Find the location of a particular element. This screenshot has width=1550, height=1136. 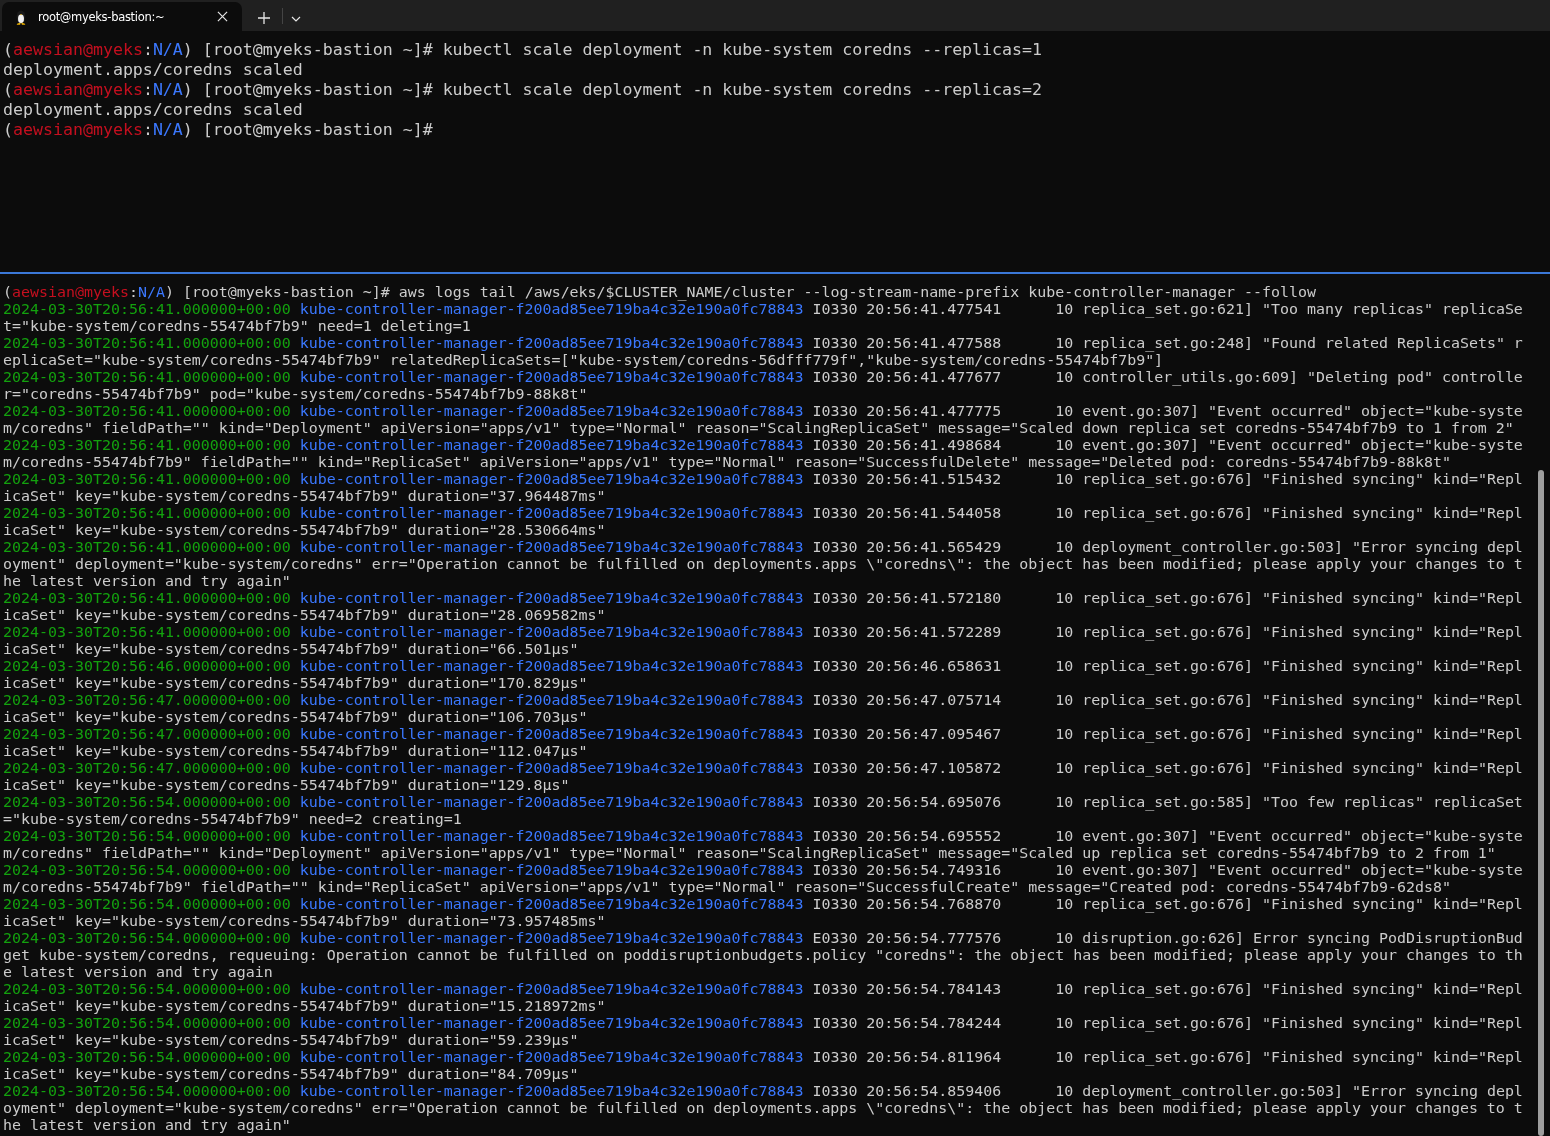

log-entry: 2024-03-30T20:56:41.000000+00:00 kube-controller-manager-f200ad85ee719ba4c32e190a0fc78843 I0330 20:56:41.544058 10 replica_set.go:676] "Finished syncing" kind="ReplicaSet" key="kube-system/coredns-55474bf7b9" duration="28.530664ms" is located at coordinates (763, 522).